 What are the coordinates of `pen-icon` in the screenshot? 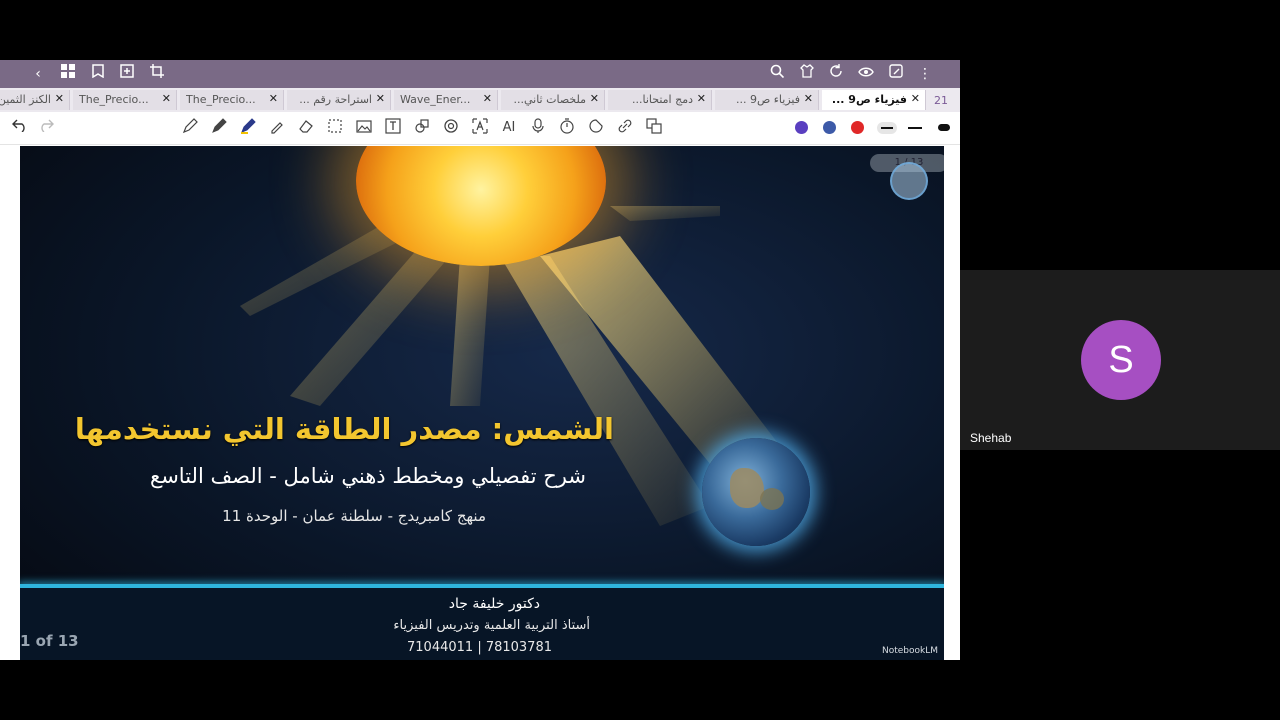 It's located at (219, 128).